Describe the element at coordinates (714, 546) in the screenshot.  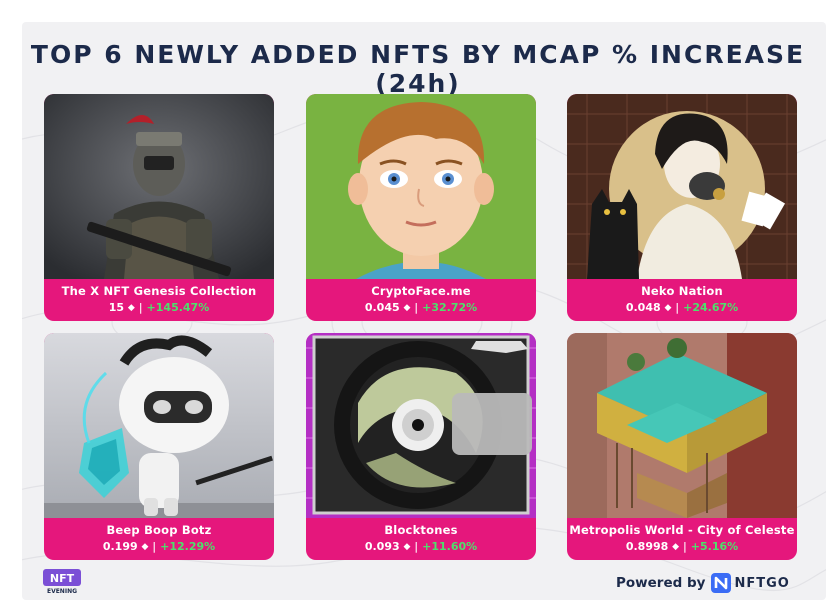
I see `mcap-change: +5.16%` at that location.